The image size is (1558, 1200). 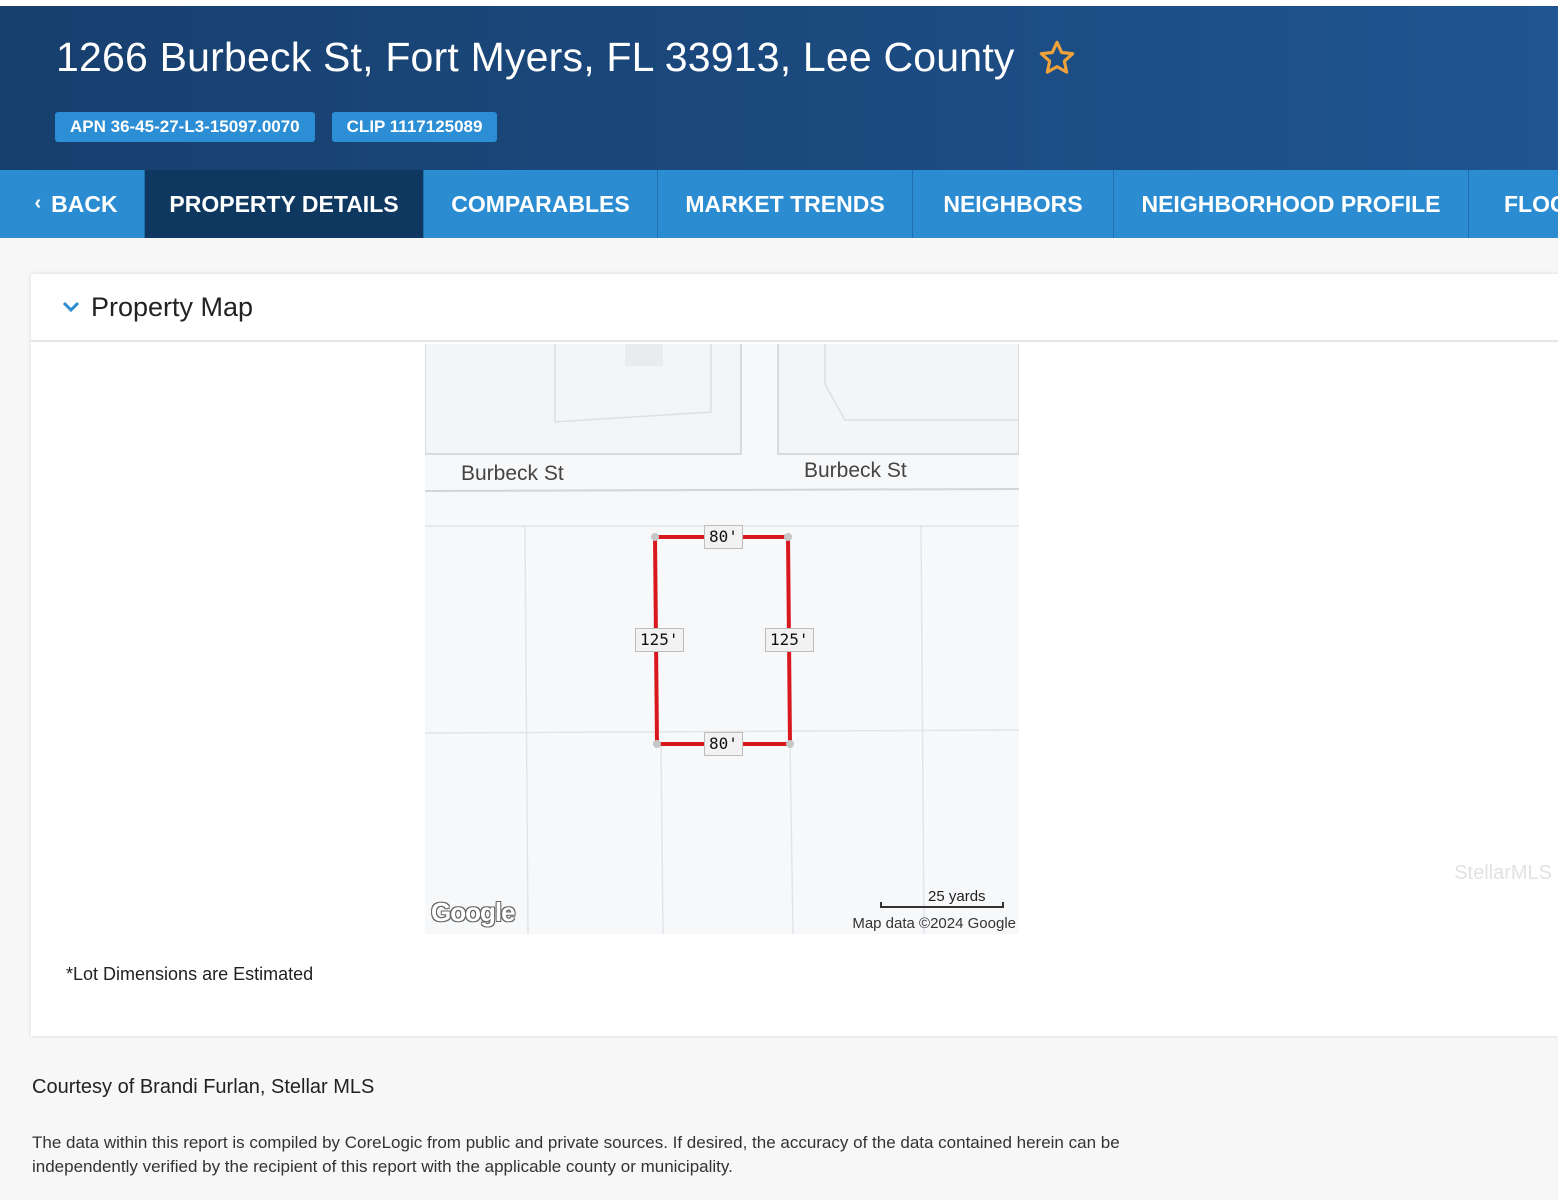 What do you see at coordinates (190, 974) in the screenshot?
I see `lot-dimensions-footnote: *Lot Dimensions are Estimated` at bounding box center [190, 974].